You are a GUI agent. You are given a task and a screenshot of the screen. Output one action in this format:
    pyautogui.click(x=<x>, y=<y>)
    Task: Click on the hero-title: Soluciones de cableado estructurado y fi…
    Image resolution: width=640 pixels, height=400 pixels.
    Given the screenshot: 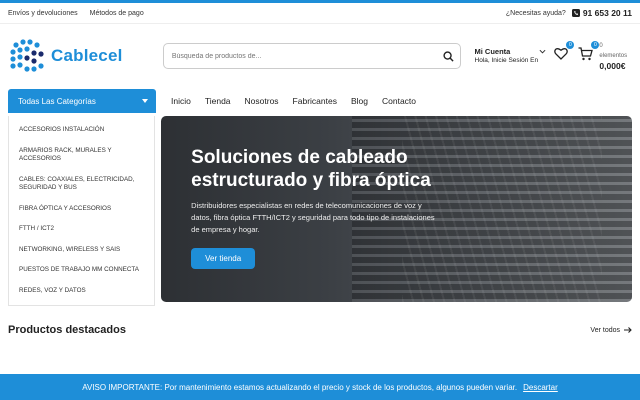 What is the action you would take?
    pyautogui.click(x=311, y=169)
    